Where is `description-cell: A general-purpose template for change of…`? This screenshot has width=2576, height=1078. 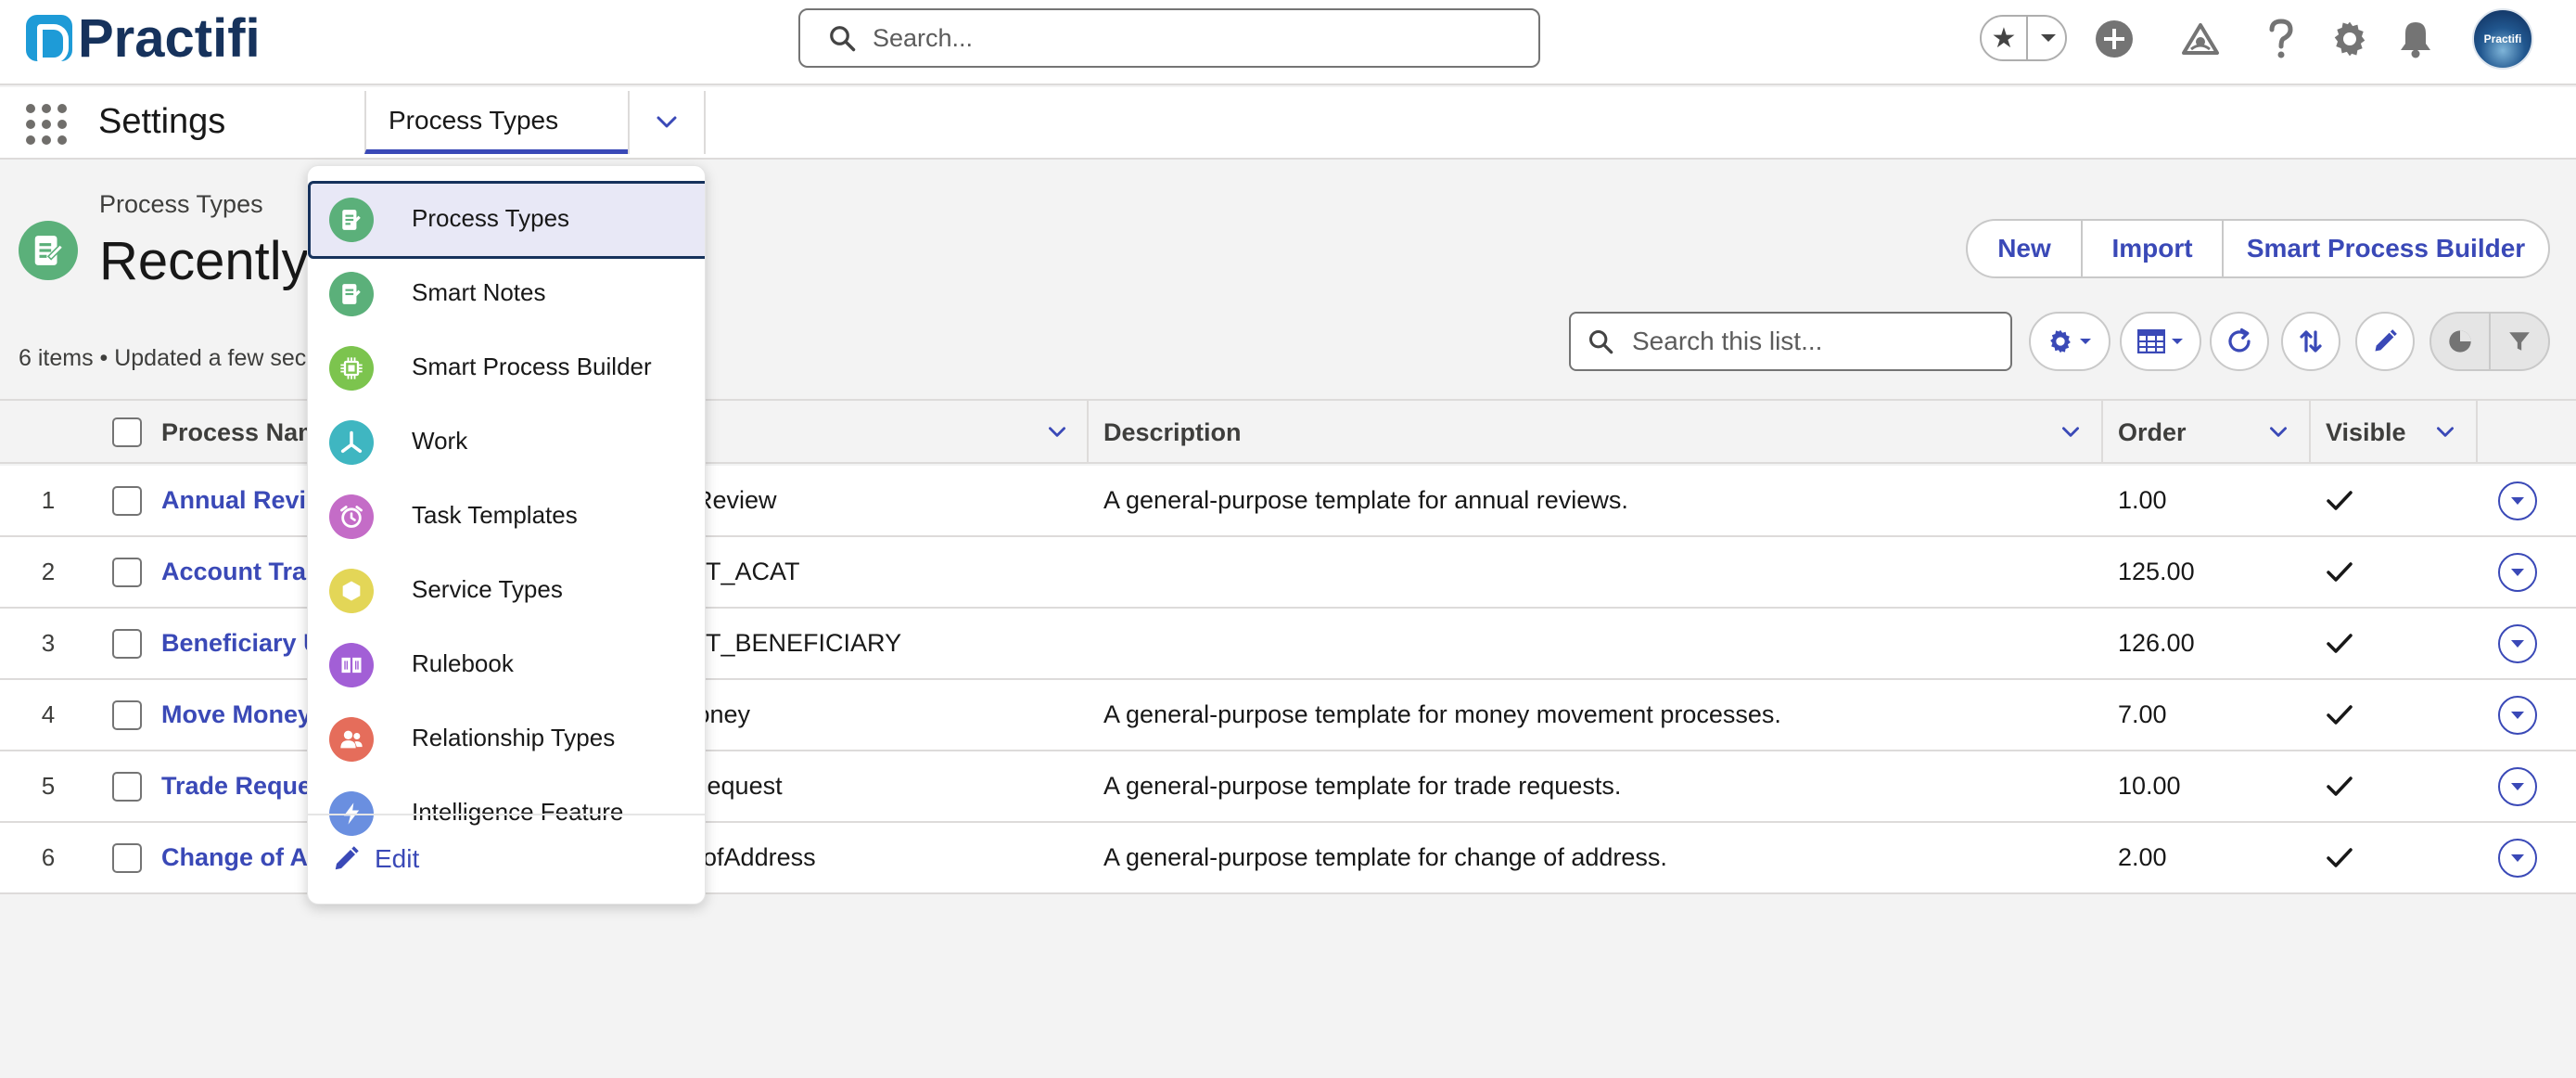
description-cell: A general-purpose template for change of… is located at coordinates (1385, 857).